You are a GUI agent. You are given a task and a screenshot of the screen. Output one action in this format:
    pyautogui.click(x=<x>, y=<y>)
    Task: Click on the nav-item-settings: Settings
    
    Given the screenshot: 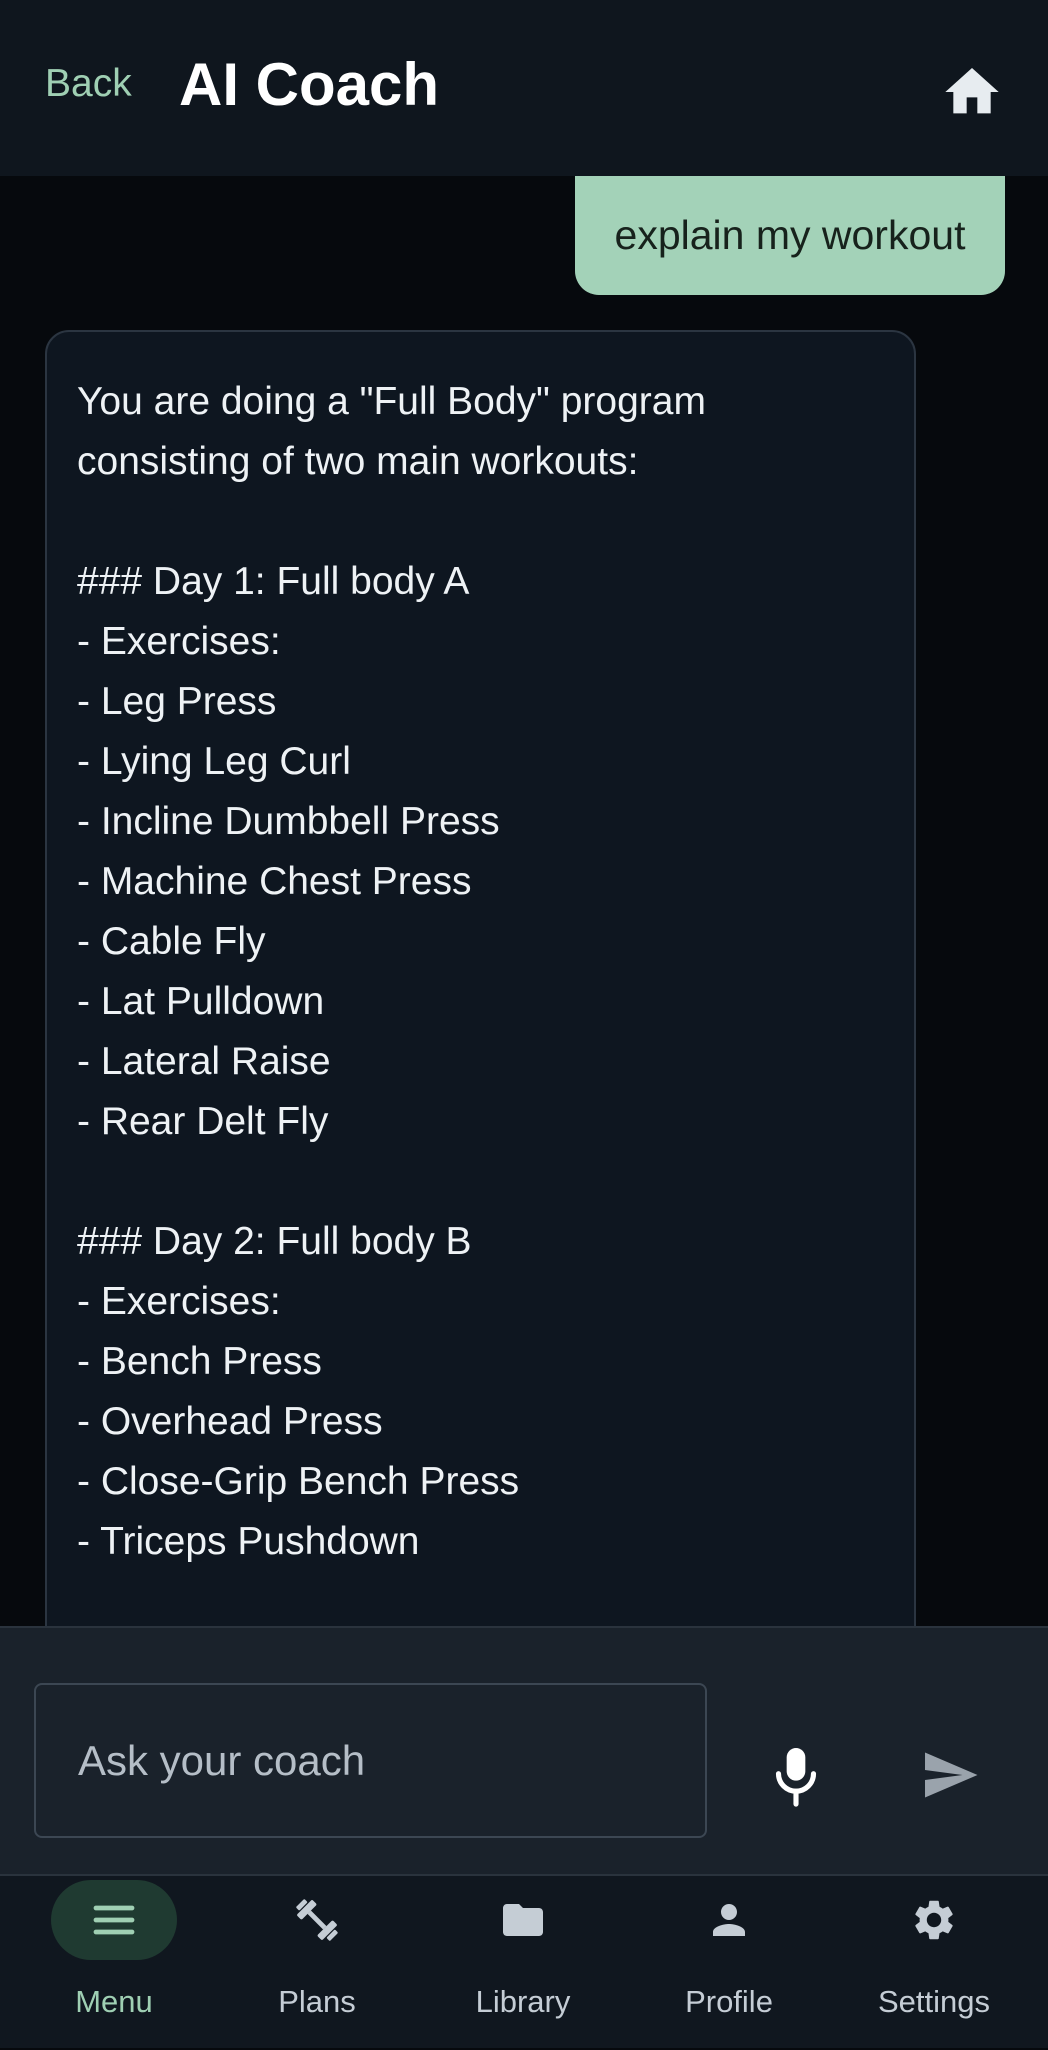 What is the action you would take?
    pyautogui.click(x=934, y=1963)
    